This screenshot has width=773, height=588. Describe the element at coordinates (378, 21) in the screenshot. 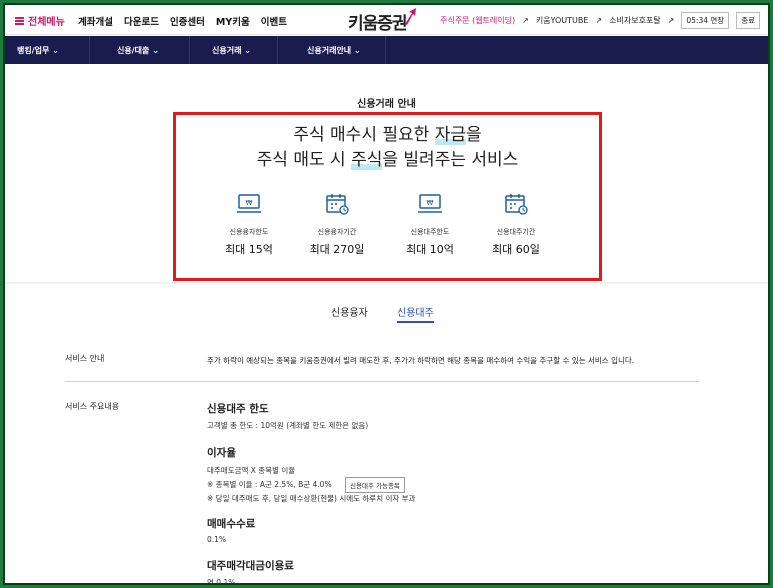

I see `logo: 키움증권` at that location.